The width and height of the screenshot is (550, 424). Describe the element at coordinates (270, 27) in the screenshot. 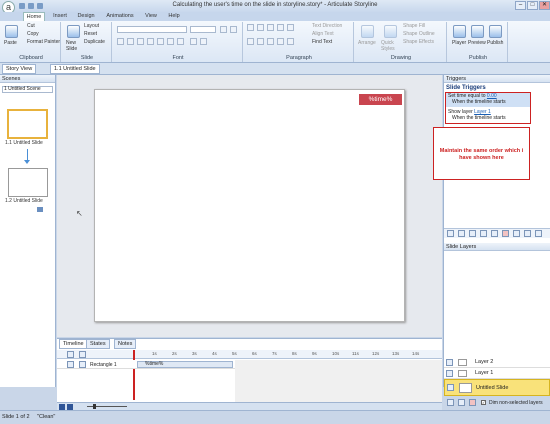

I see `decrease-indent-icon` at that location.